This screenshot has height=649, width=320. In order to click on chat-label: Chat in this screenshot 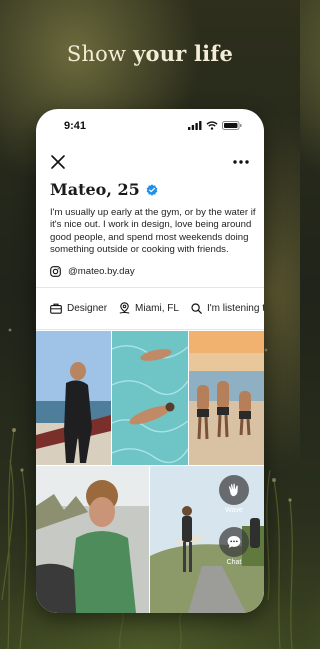, I will do `click(234, 562)`.